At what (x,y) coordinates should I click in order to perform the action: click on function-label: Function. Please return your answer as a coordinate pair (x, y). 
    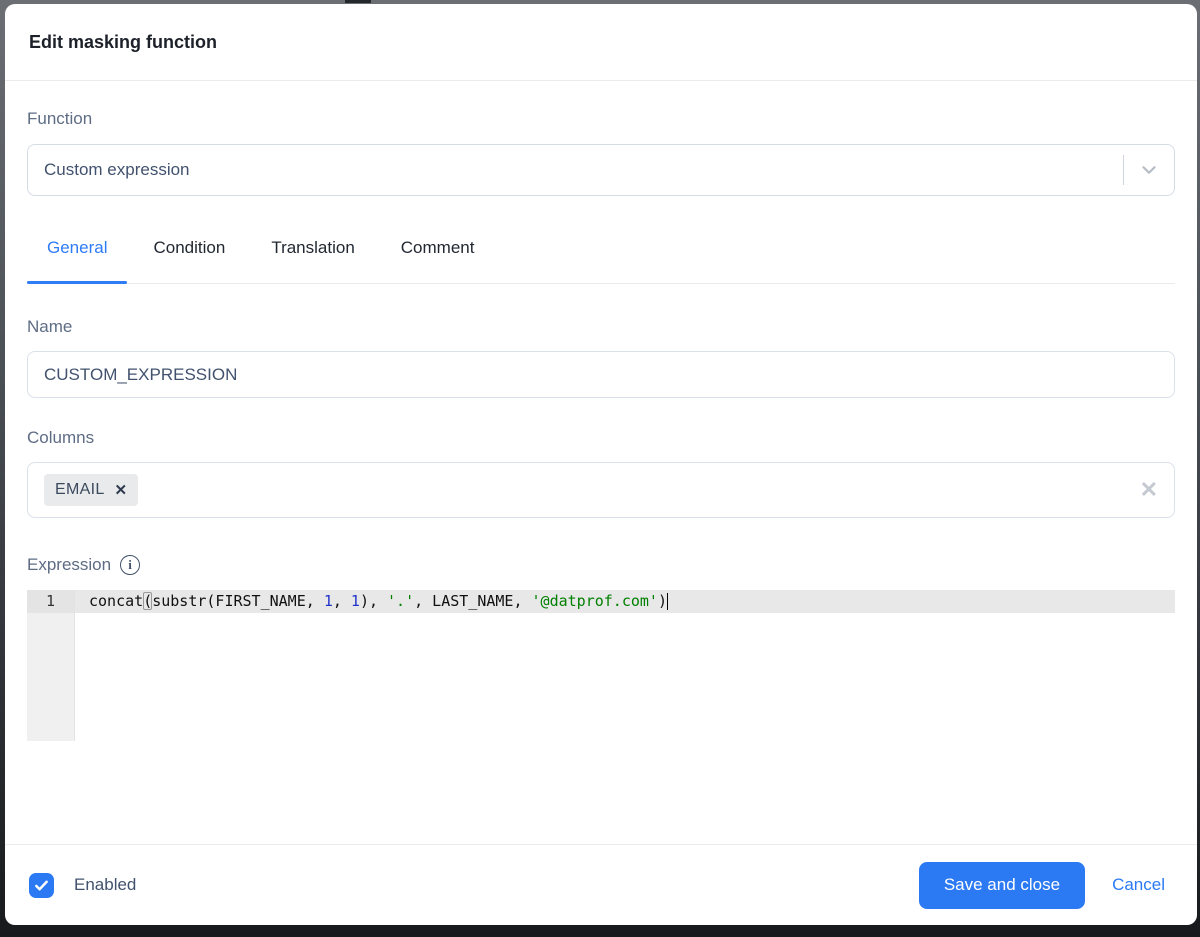
    Looking at the image, I should click on (60, 118).